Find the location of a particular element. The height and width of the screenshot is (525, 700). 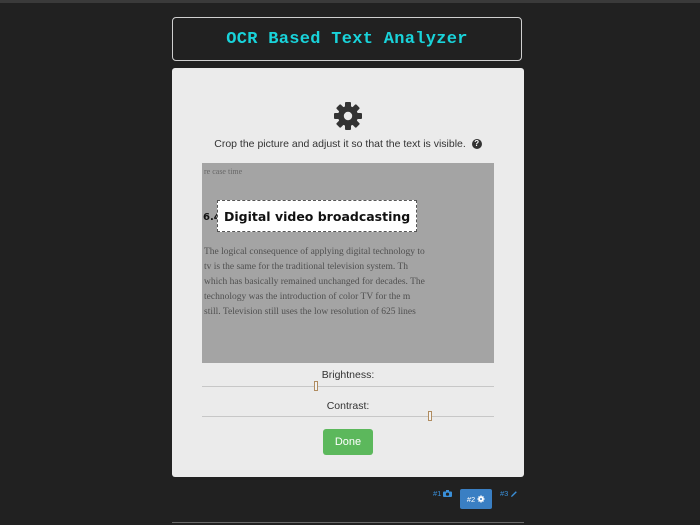

question-circle-icon: ? is located at coordinates (476, 144).